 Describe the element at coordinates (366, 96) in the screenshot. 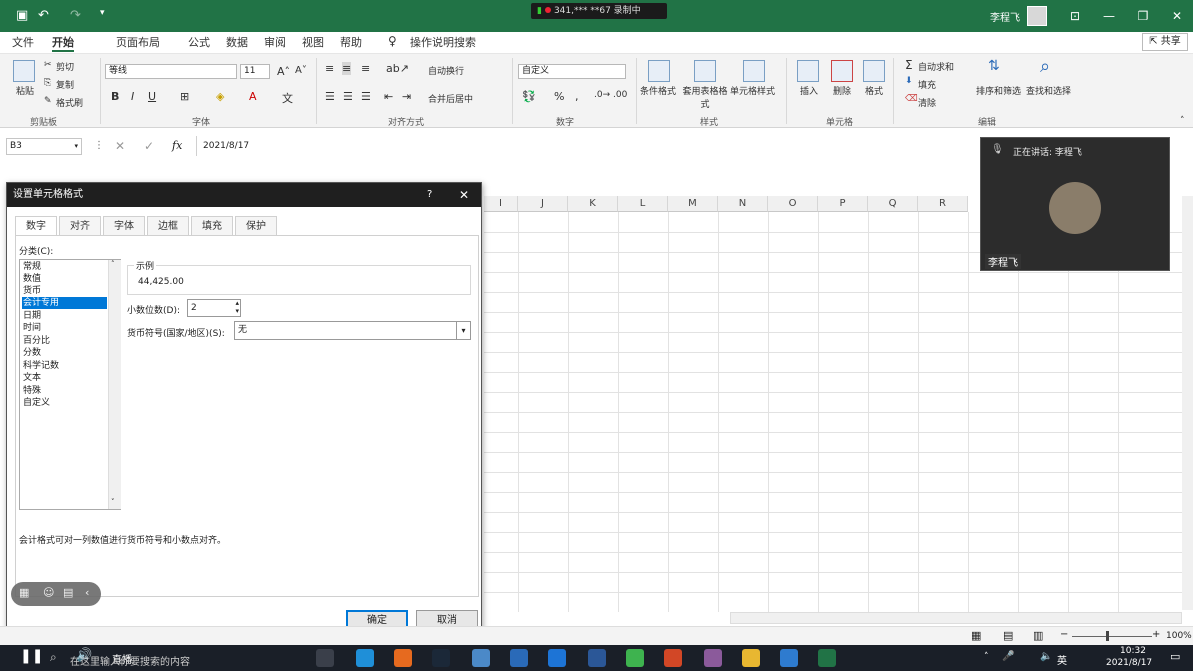

I see `align-right-icon: ☰` at that location.